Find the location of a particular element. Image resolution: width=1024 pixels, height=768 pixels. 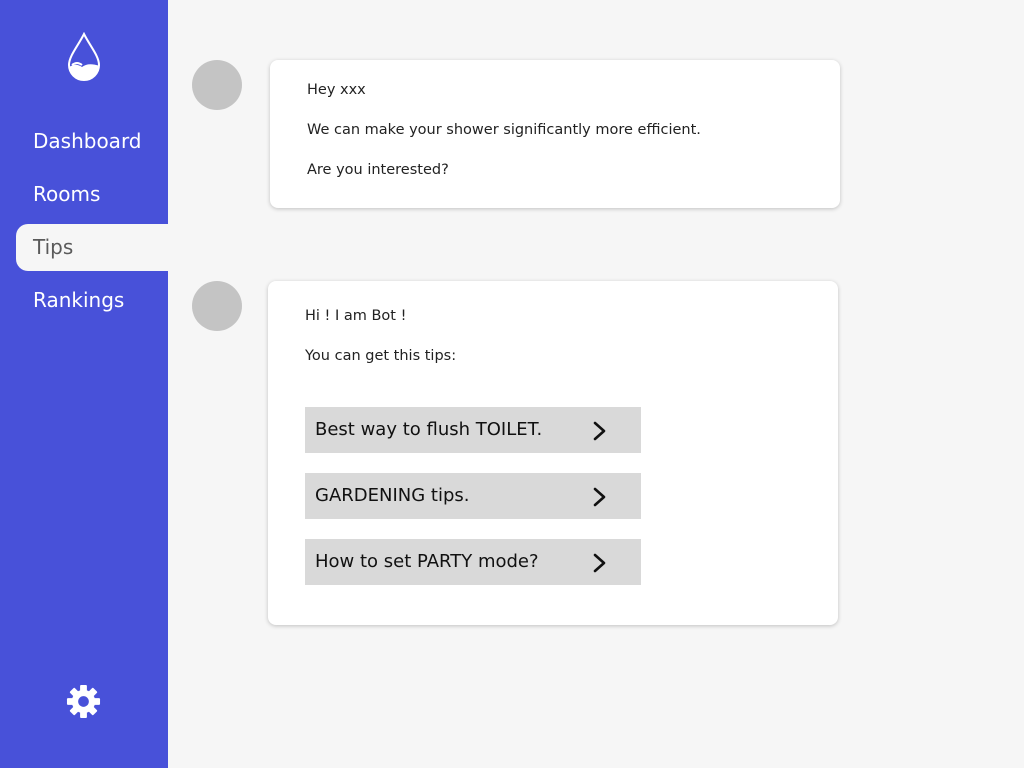

sidebar-item-tips: Tips is located at coordinates (92, 247).